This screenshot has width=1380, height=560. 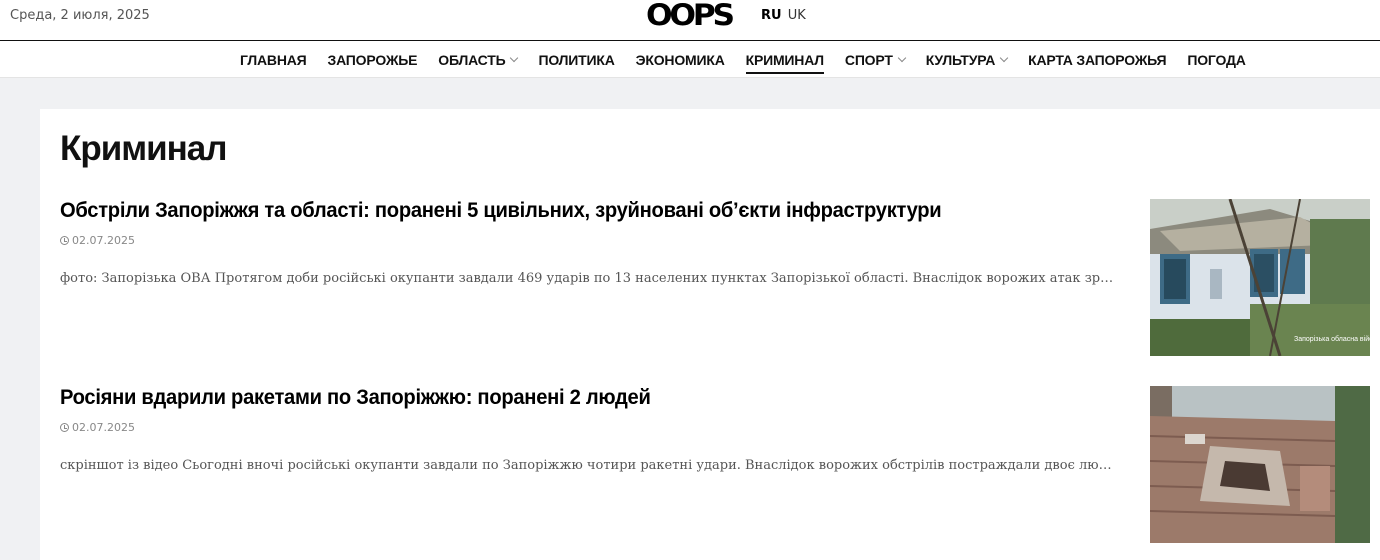 I want to click on nav-item-label: ЭКОНОМИКА, so click(x=680, y=59).